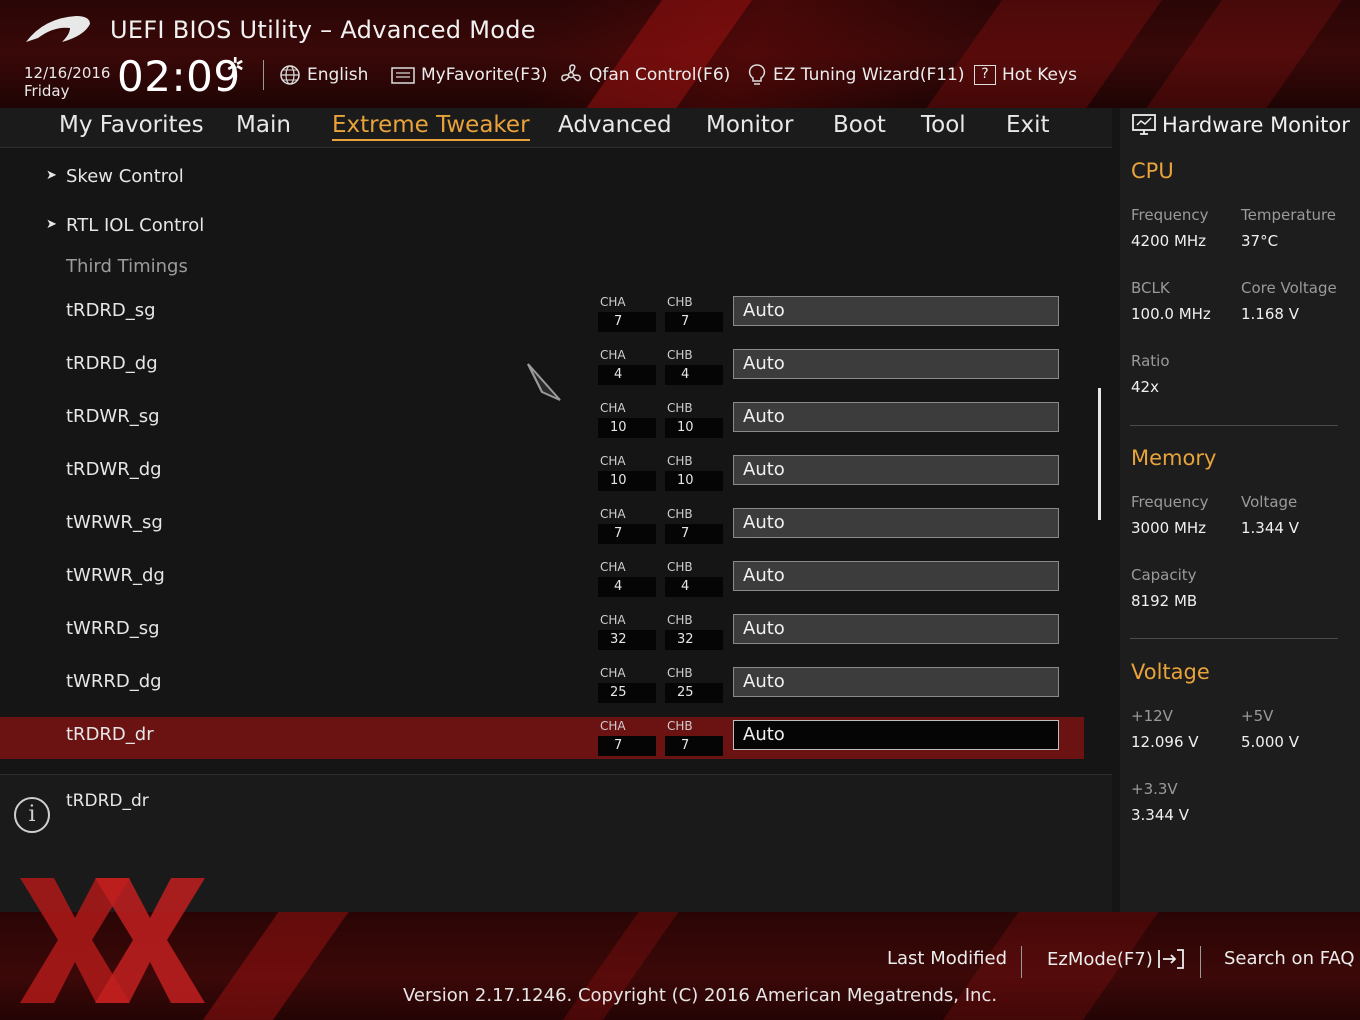 The height and width of the screenshot is (1020, 1360). I want to click on gear-icon: ✲, so click(235, 66).